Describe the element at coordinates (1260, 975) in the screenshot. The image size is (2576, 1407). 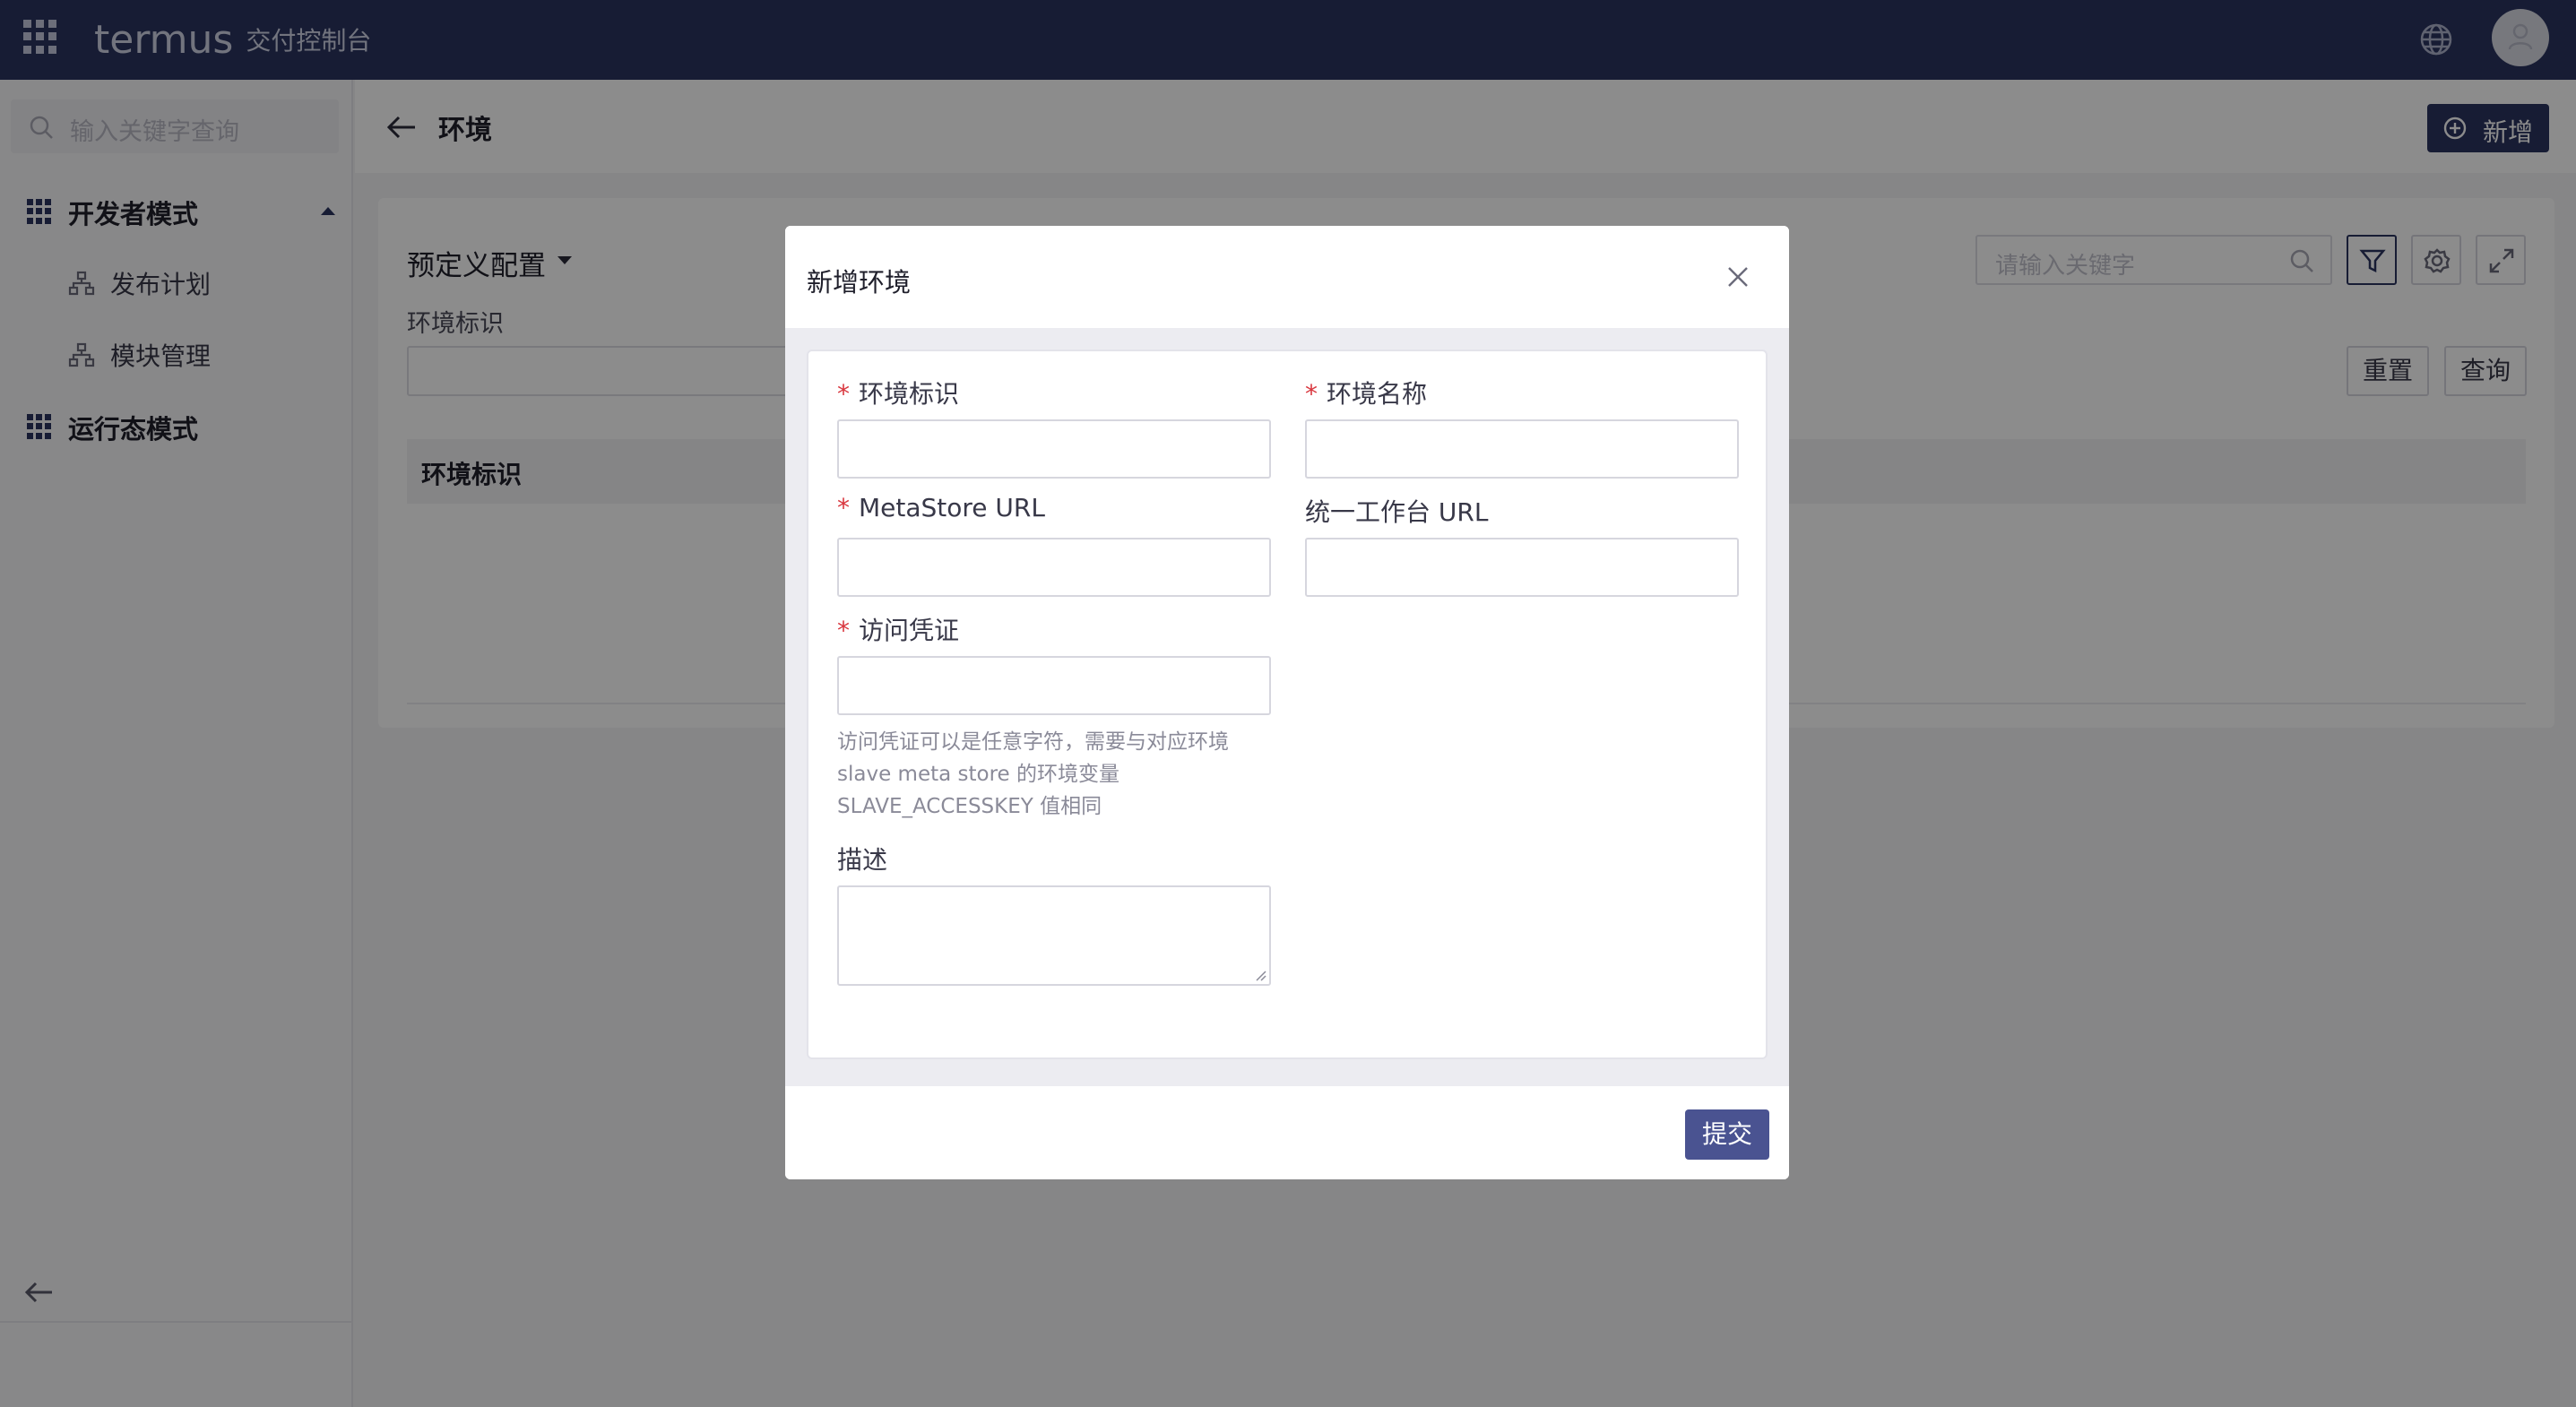
I see `resize-grip-icon` at that location.